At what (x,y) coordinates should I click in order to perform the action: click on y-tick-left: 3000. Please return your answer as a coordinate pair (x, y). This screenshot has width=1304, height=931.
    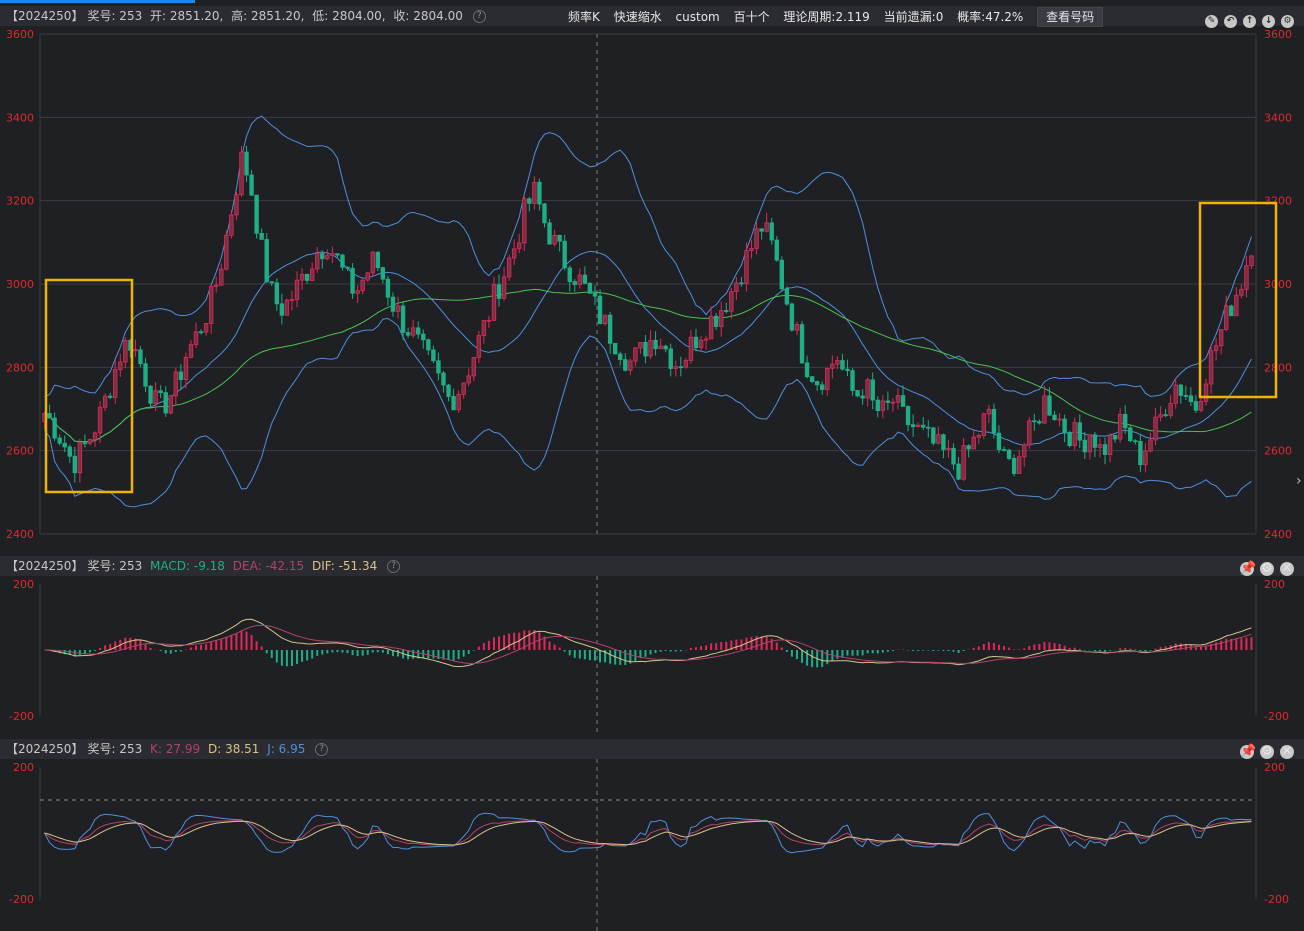
    Looking at the image, I should click on (20, 284).